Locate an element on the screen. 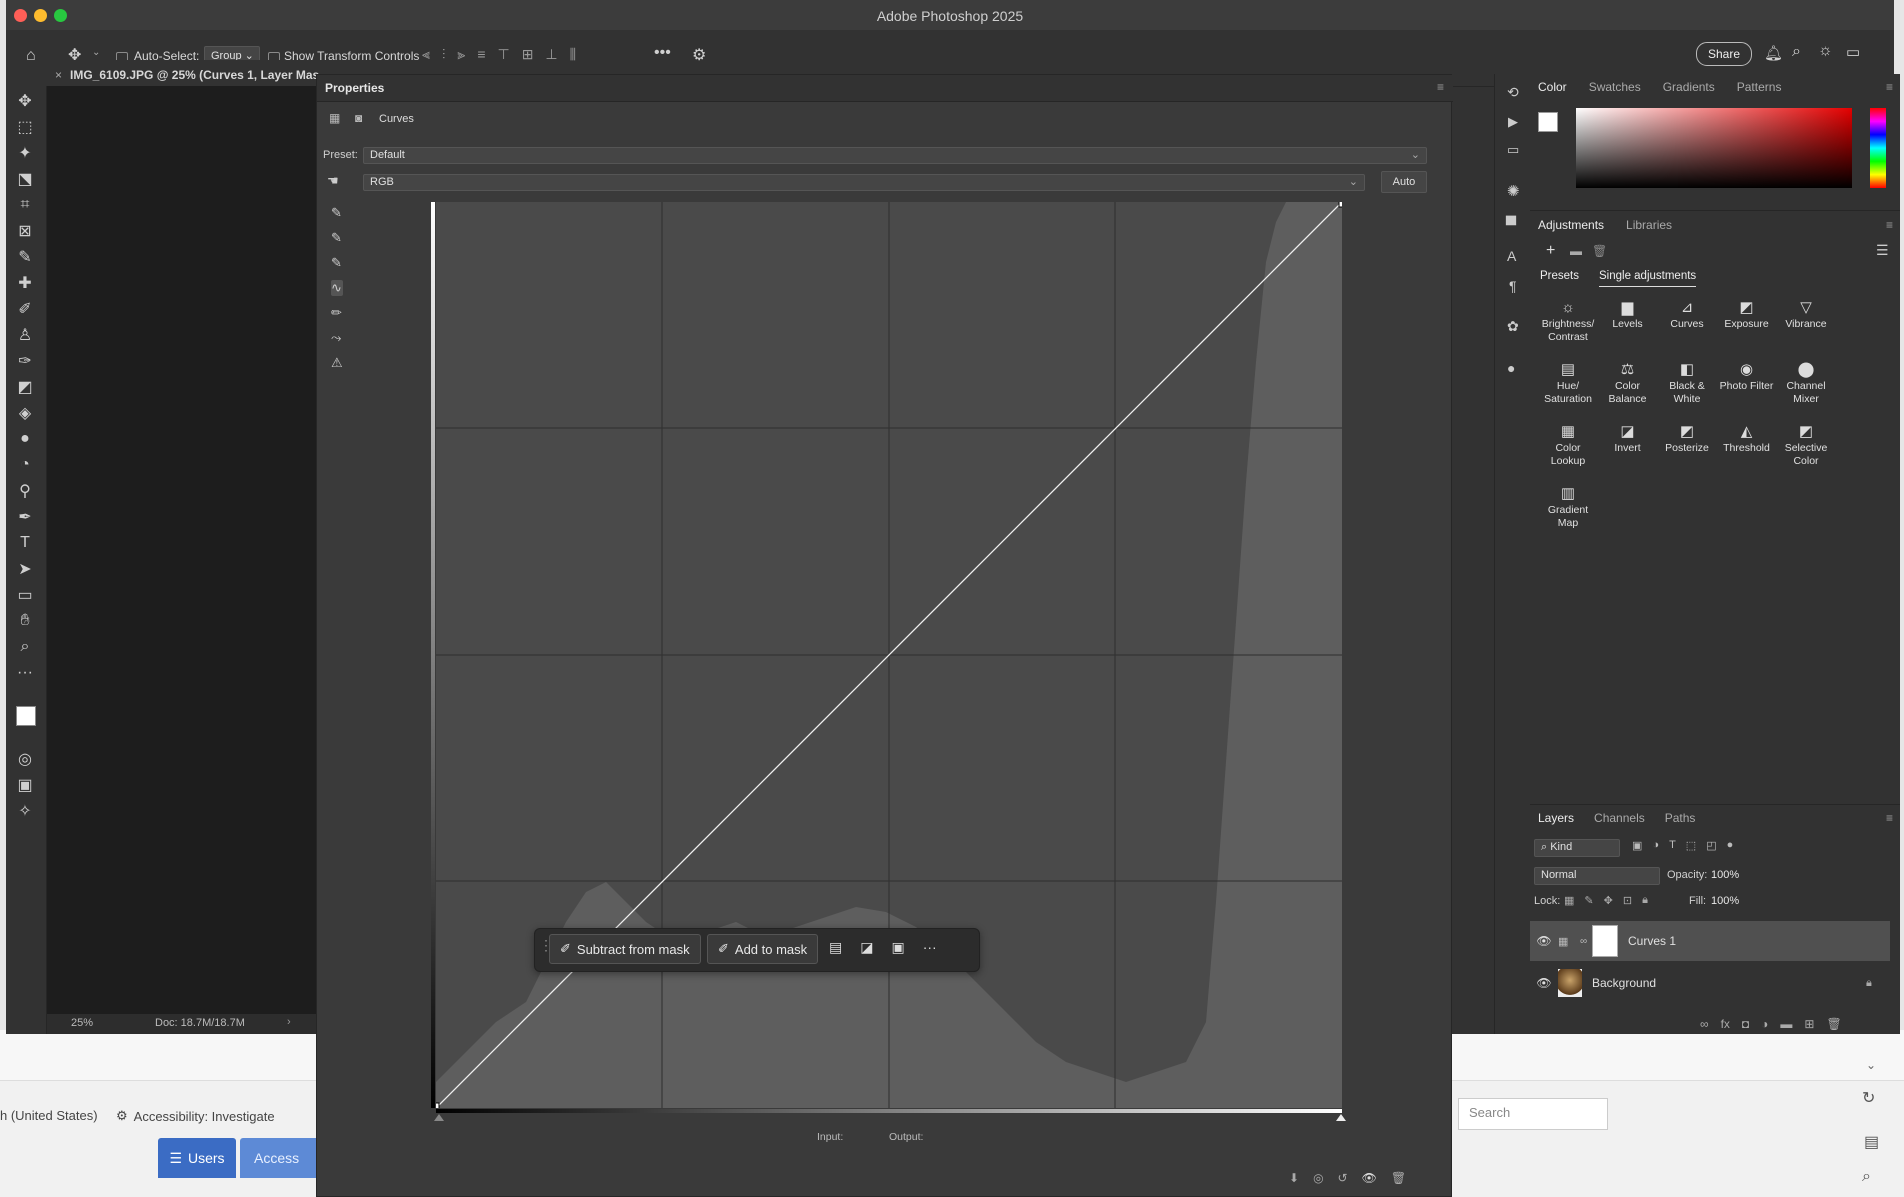 The width and height of the screenshot is (1904, 1197). adjustment-vibrance: ▽ Vibrance is located at coordinates (1806, 313).